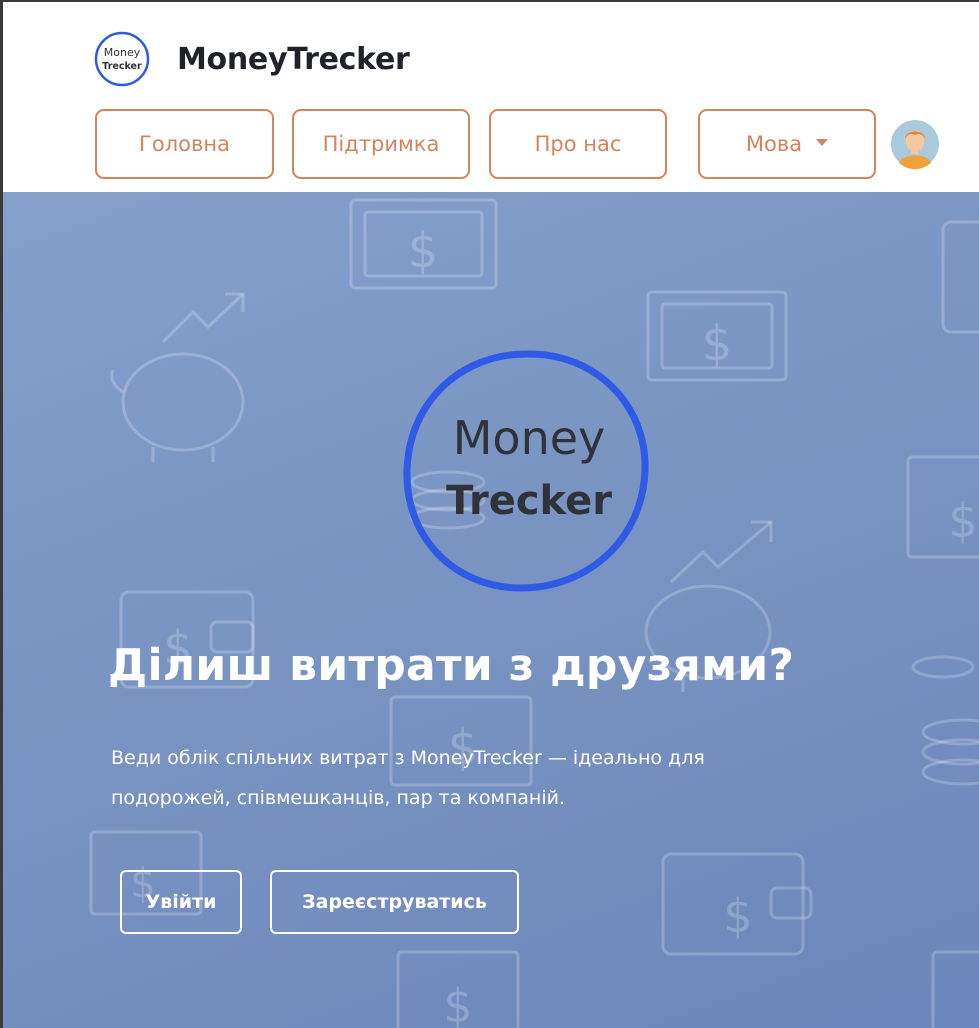 The height and width of the screenshot is (1028, 979). I want to click on wallet-icon, so click(960, 277).